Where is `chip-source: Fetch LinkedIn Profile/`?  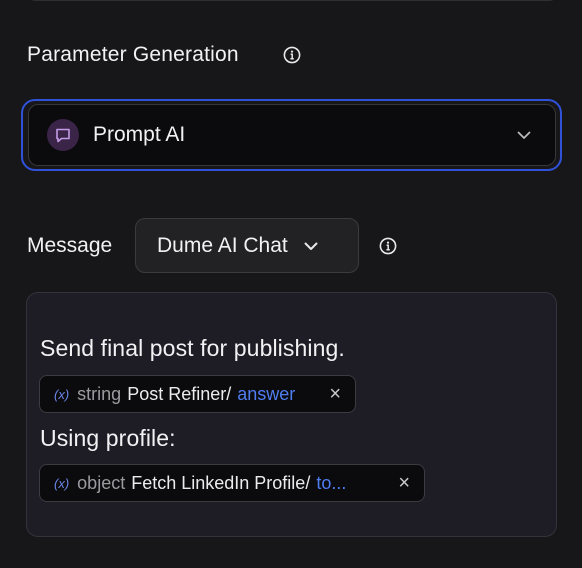 chip-source: Fetch LinkedIn Profile/ is located at coordinates (221, 482).